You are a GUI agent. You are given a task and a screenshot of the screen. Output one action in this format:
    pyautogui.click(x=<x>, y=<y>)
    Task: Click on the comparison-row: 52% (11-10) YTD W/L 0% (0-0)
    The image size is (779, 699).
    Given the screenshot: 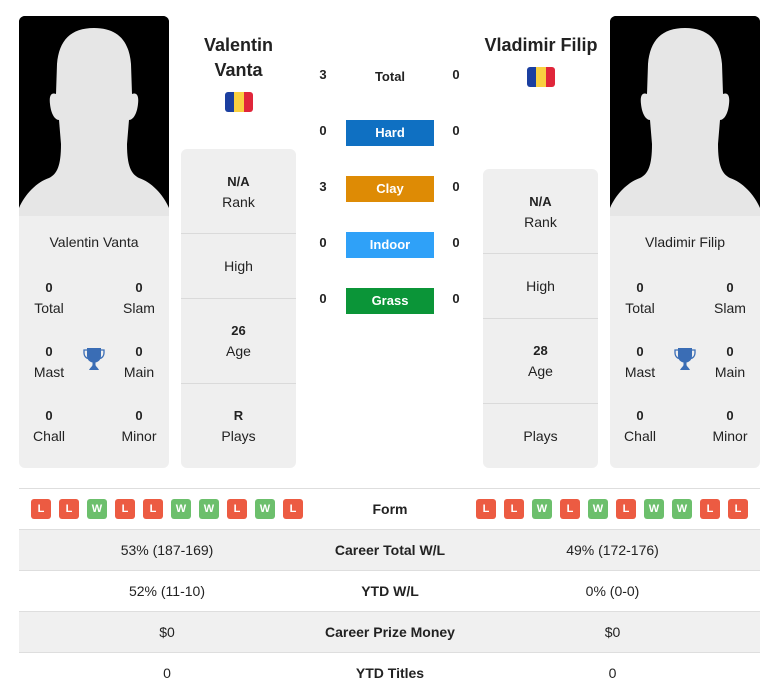 What is the action you would take?
    pyautogui.click(x=389, y=590)
    